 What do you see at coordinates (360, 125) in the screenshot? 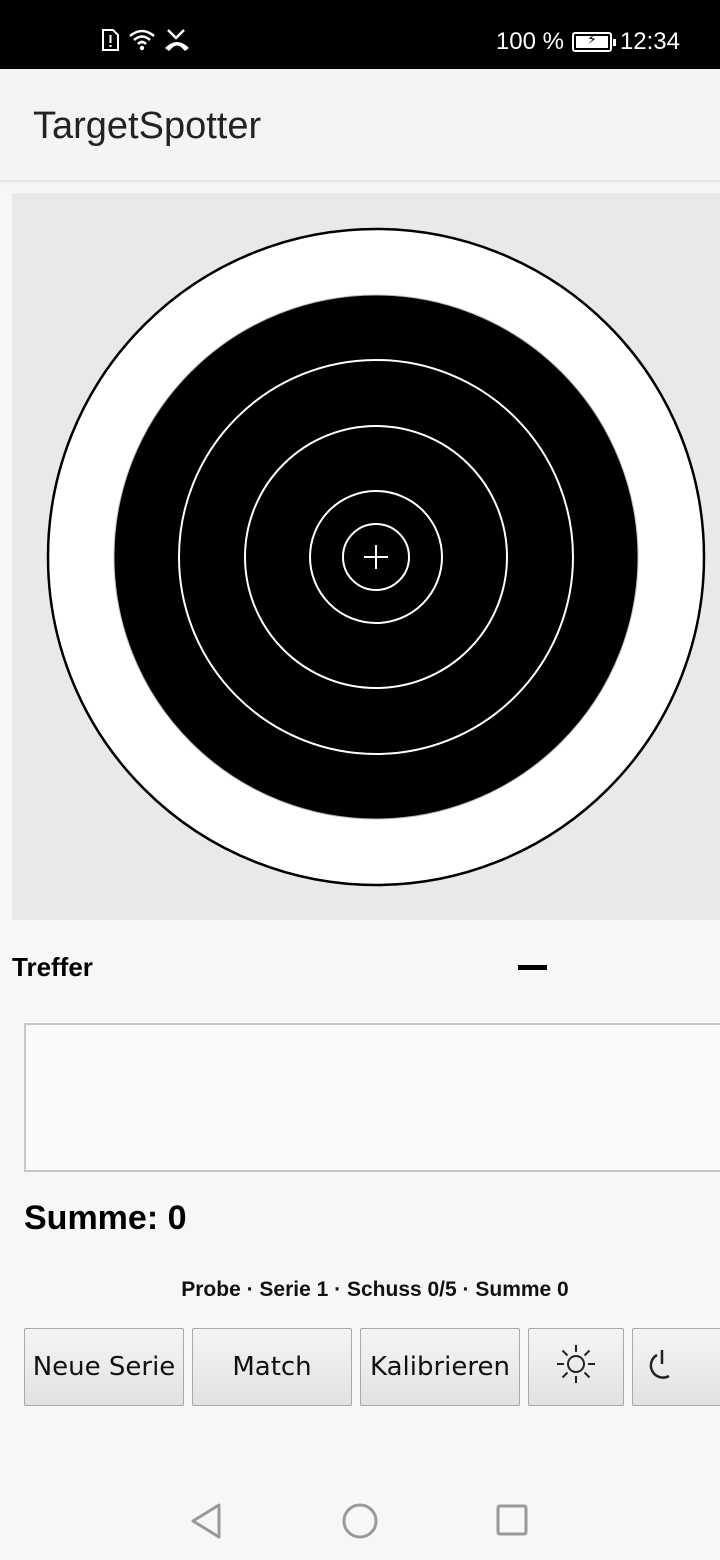
I see `app-bar: TargetSpotter` at bounding box center [360, 125].